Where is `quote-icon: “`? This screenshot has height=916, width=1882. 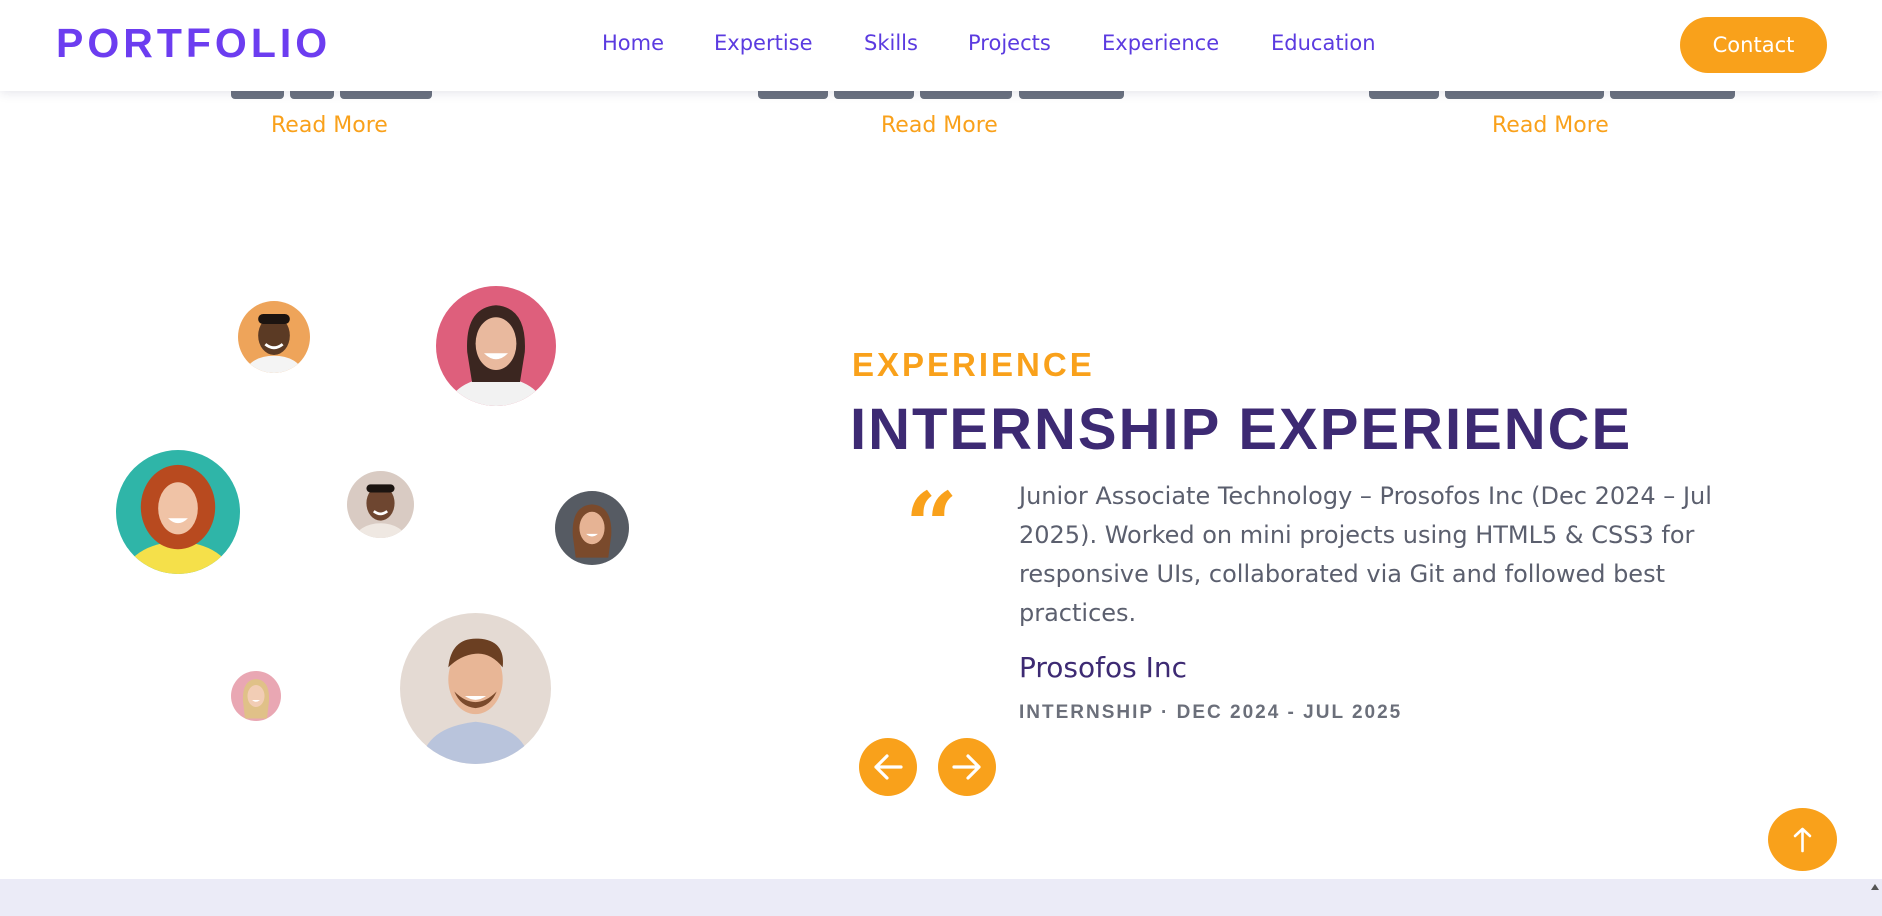 quote-icon: “ is located at coordinates (931, 526).